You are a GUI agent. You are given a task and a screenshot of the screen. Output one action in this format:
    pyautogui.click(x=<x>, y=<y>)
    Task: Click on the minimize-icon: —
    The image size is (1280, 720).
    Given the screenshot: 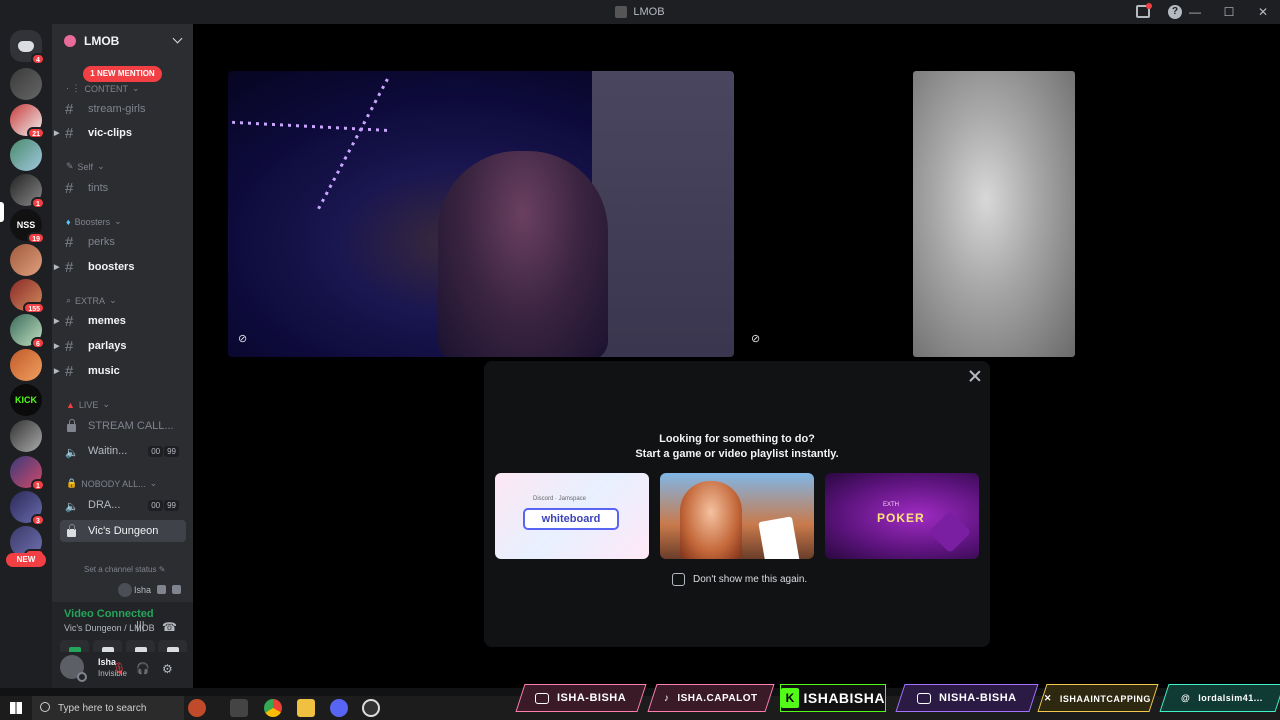 What is the action you would take?
    pyautogui.click(x=1195, y=12)
    